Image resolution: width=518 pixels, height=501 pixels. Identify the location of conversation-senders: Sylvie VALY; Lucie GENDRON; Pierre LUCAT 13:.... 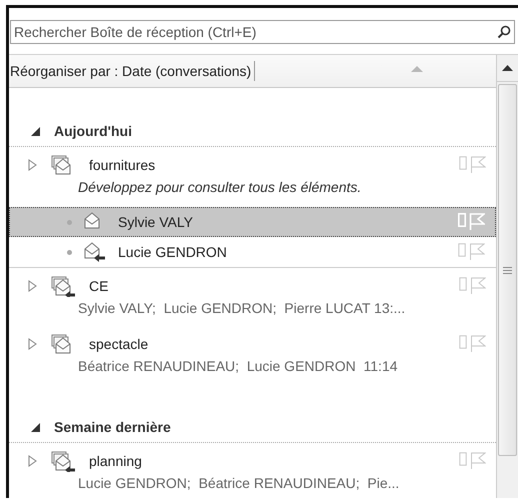
(241, 308).